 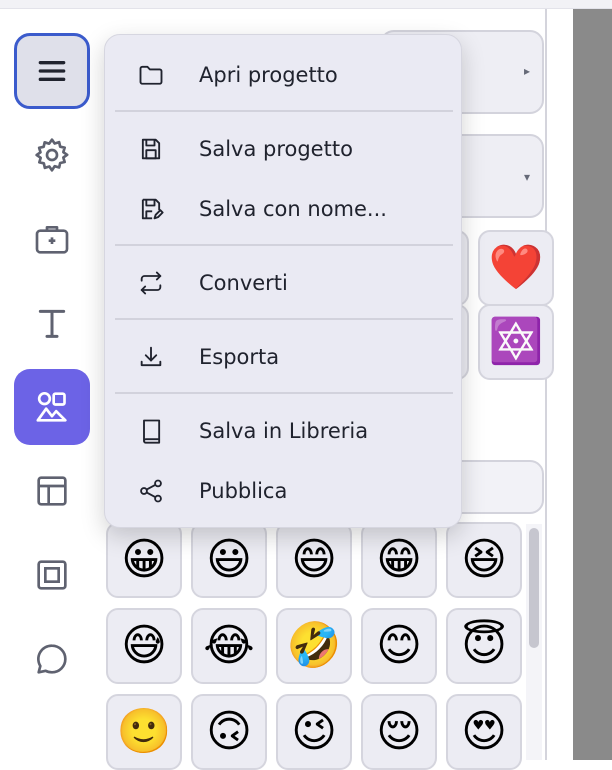 I want to click on emoji-tile: 😇, so click(x=484, y=646).